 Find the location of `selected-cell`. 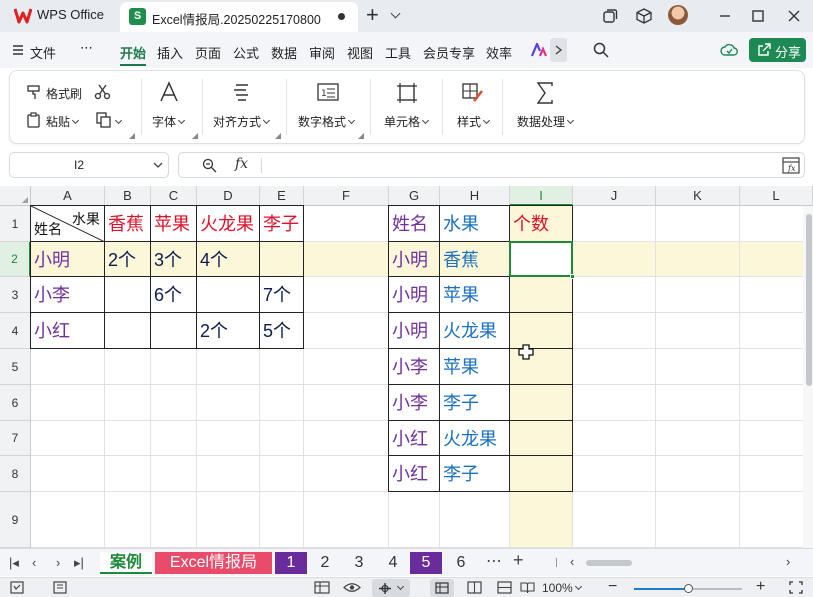

selected-cell is located at coordinates (541, 259).